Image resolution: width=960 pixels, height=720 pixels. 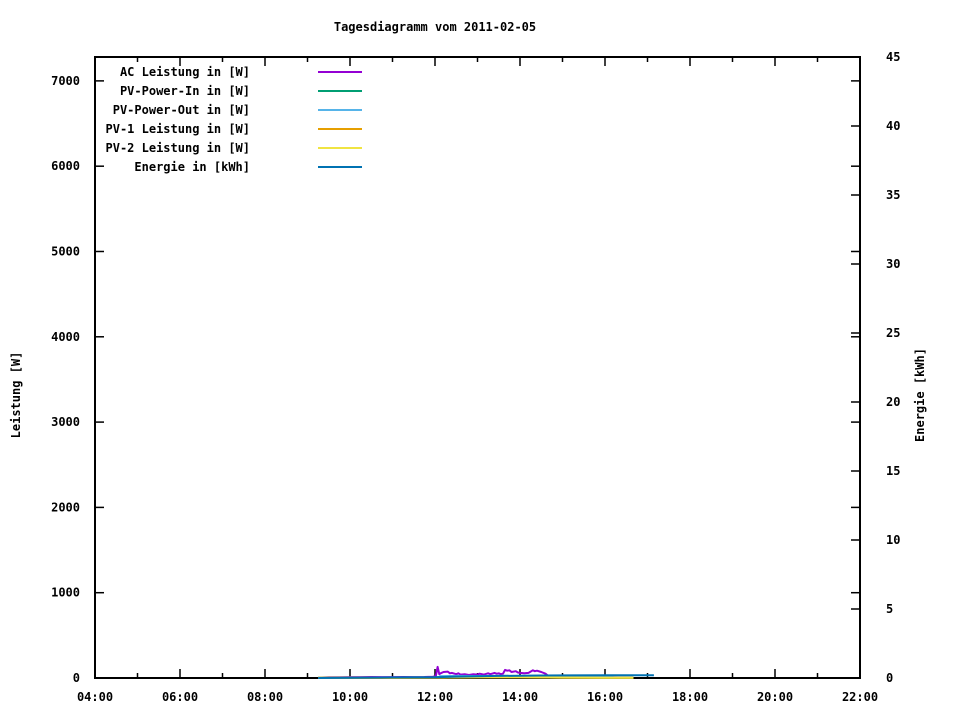 I want to click on y-tick-label: 2000, so click(x=65, y=507).